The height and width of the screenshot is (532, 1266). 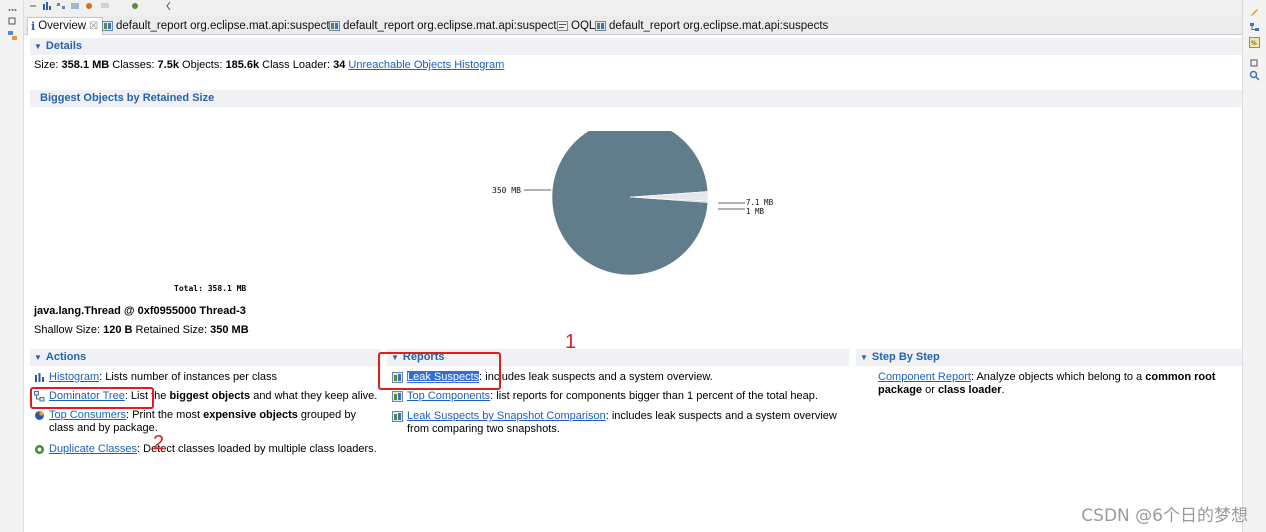 What do you see at coordinates (1164, 516) in the screenshot?
I see `watermark: CSDN @6个日的梦想` at bounding box center [1164, 516].